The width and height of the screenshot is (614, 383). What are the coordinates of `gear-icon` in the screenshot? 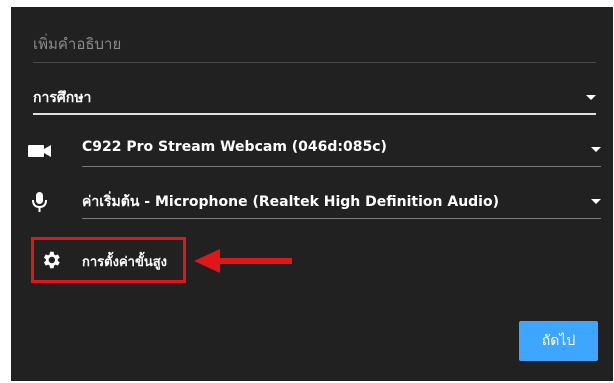 It's located at (51, 260).